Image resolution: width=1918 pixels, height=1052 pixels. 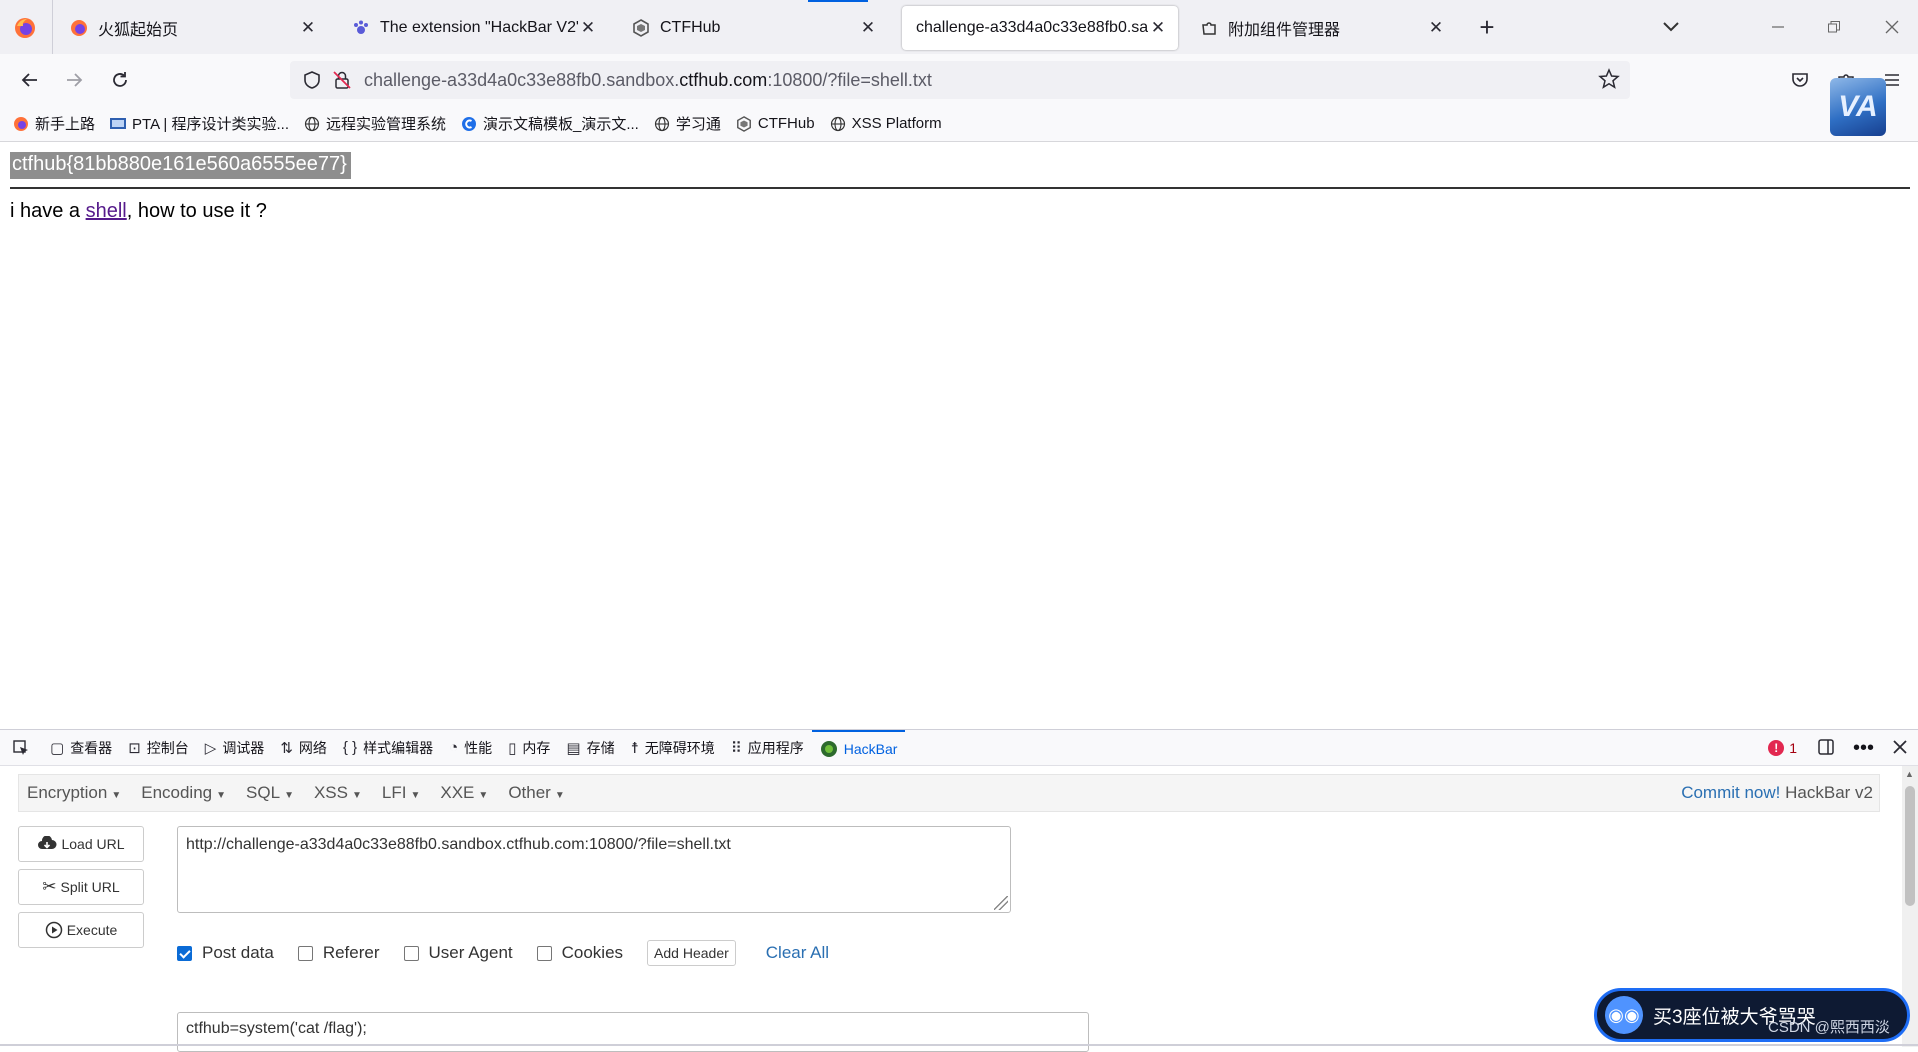 I want to click on tab-ctfhub: CTFHub ✕, so click(x=753, y=28).